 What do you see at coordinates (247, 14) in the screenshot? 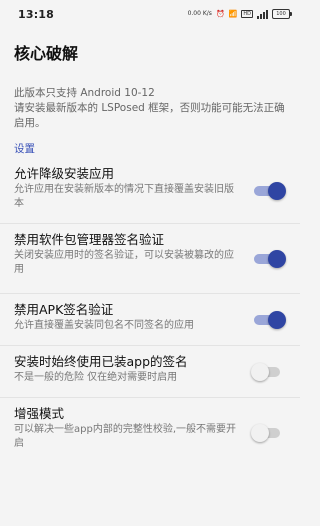
I see `hd-icon: HD` at bounding box center [247, 14].